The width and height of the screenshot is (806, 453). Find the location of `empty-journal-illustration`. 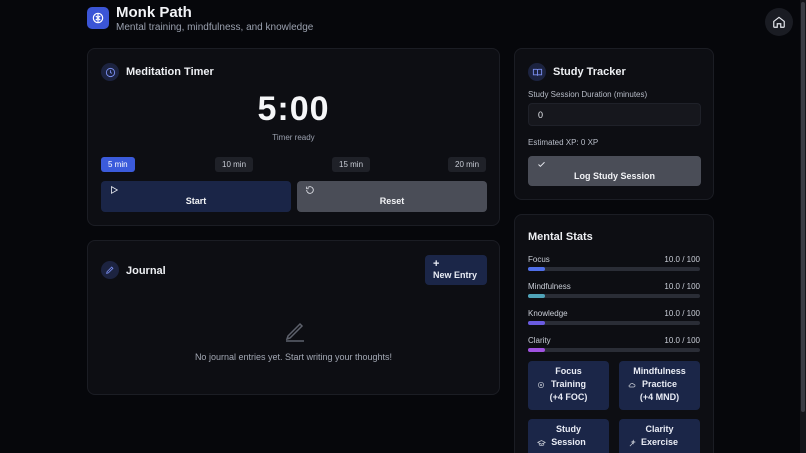

empty-journal-illustration is located at coordinates (295, 333).